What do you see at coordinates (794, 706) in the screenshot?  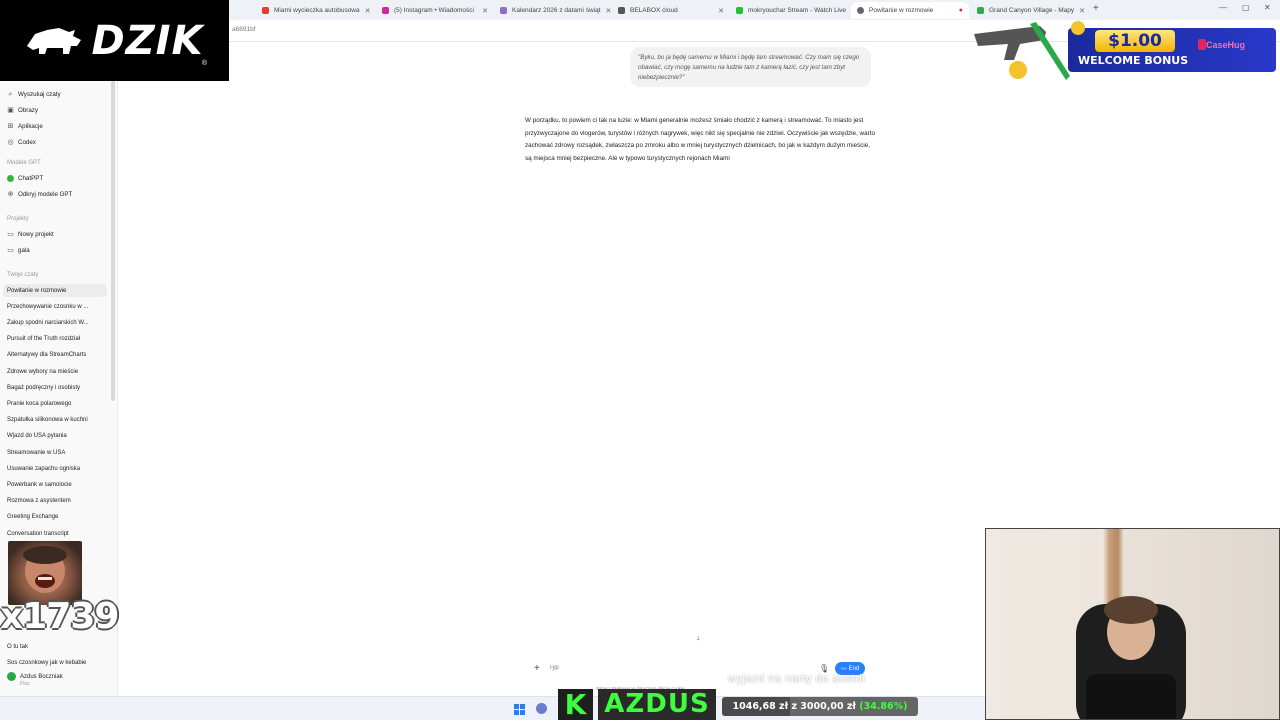 I see `goal-separator: z` at bounding box center [794, 706].